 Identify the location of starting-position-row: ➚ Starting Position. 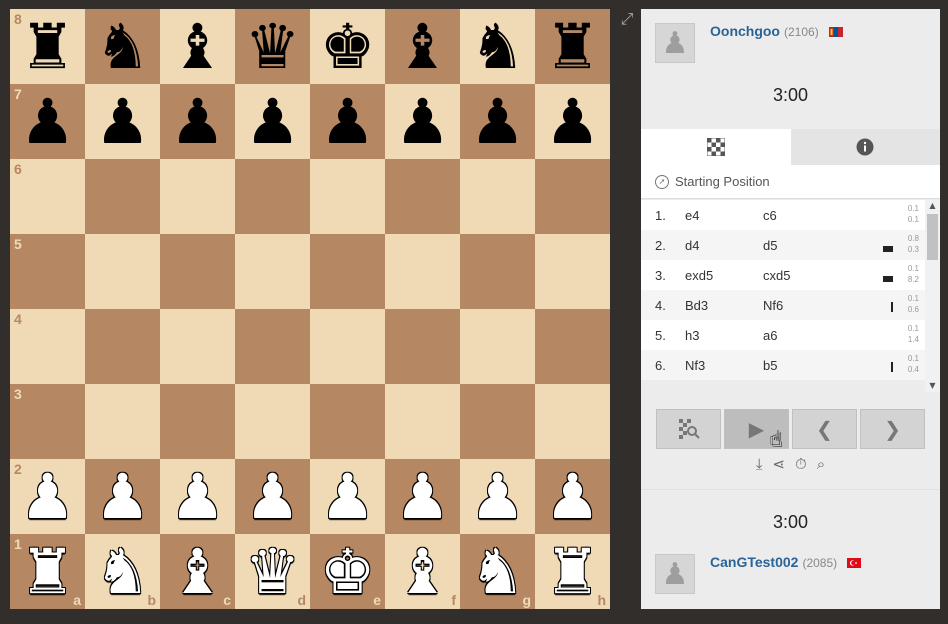
(790, 182).